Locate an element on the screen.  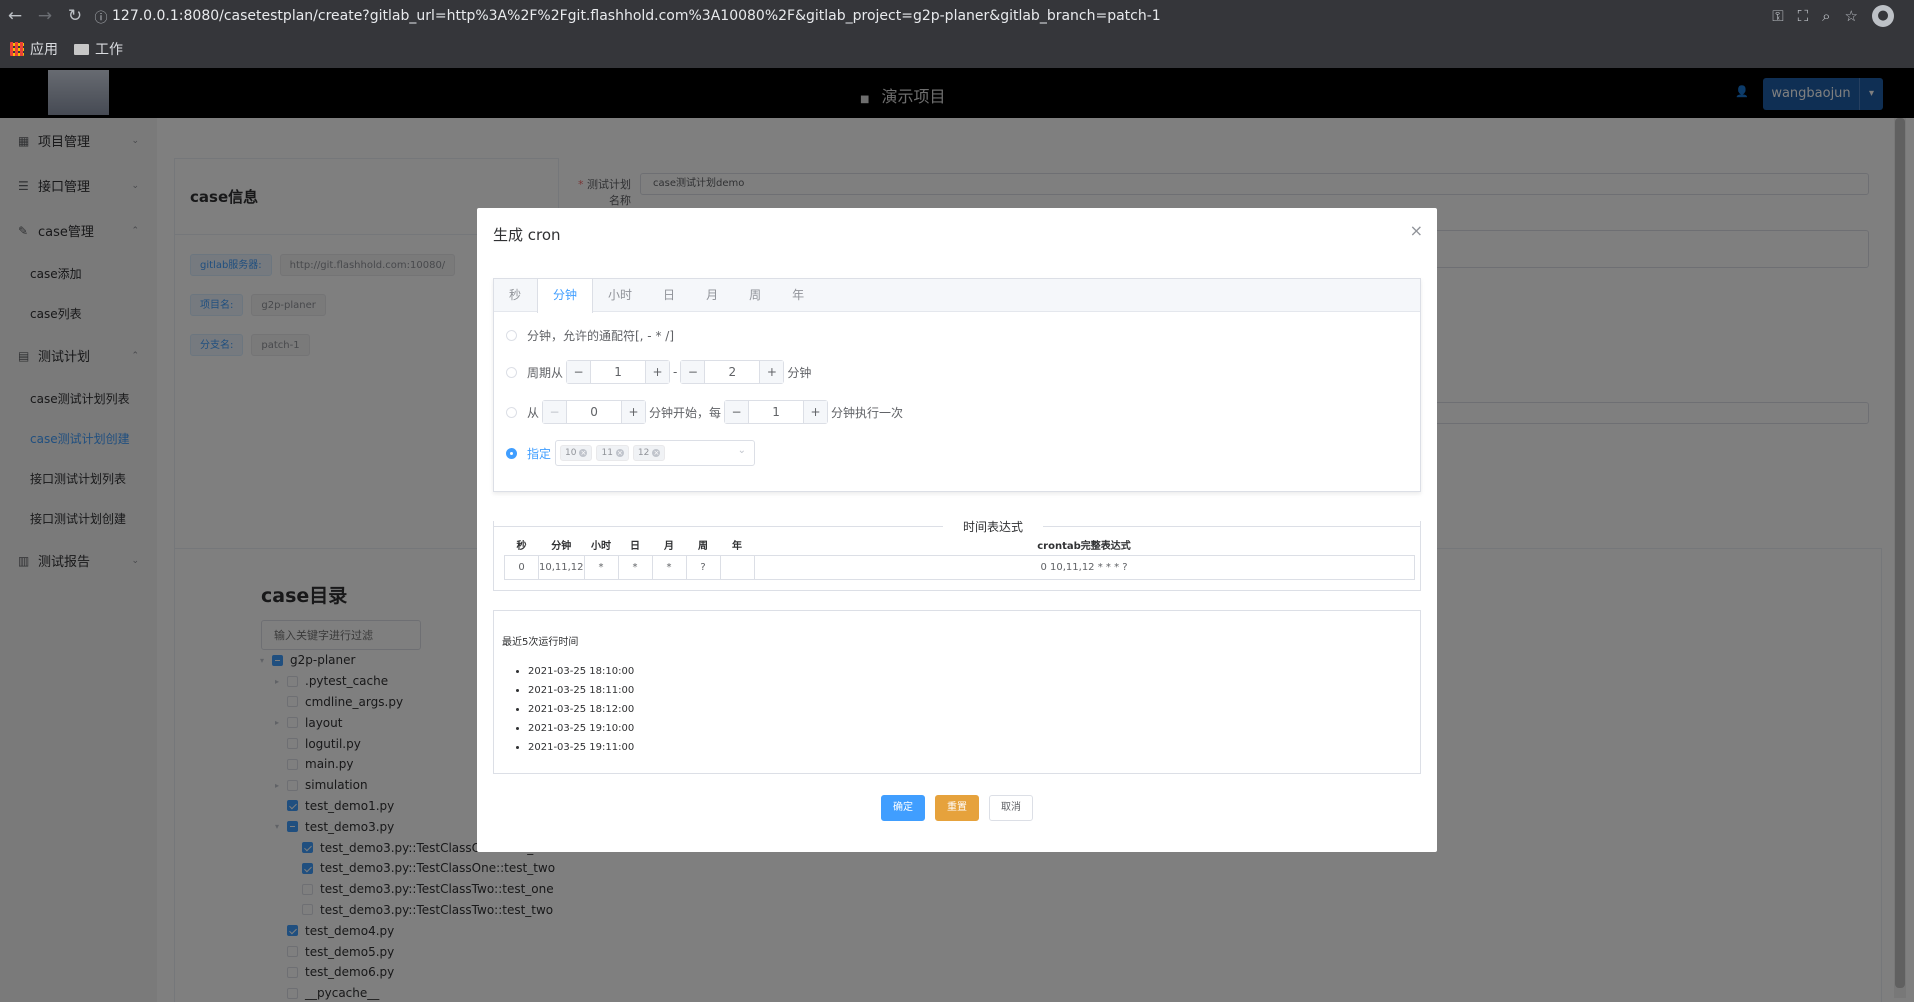
expr-header: 分钟 is located at coordinates (561, 547).